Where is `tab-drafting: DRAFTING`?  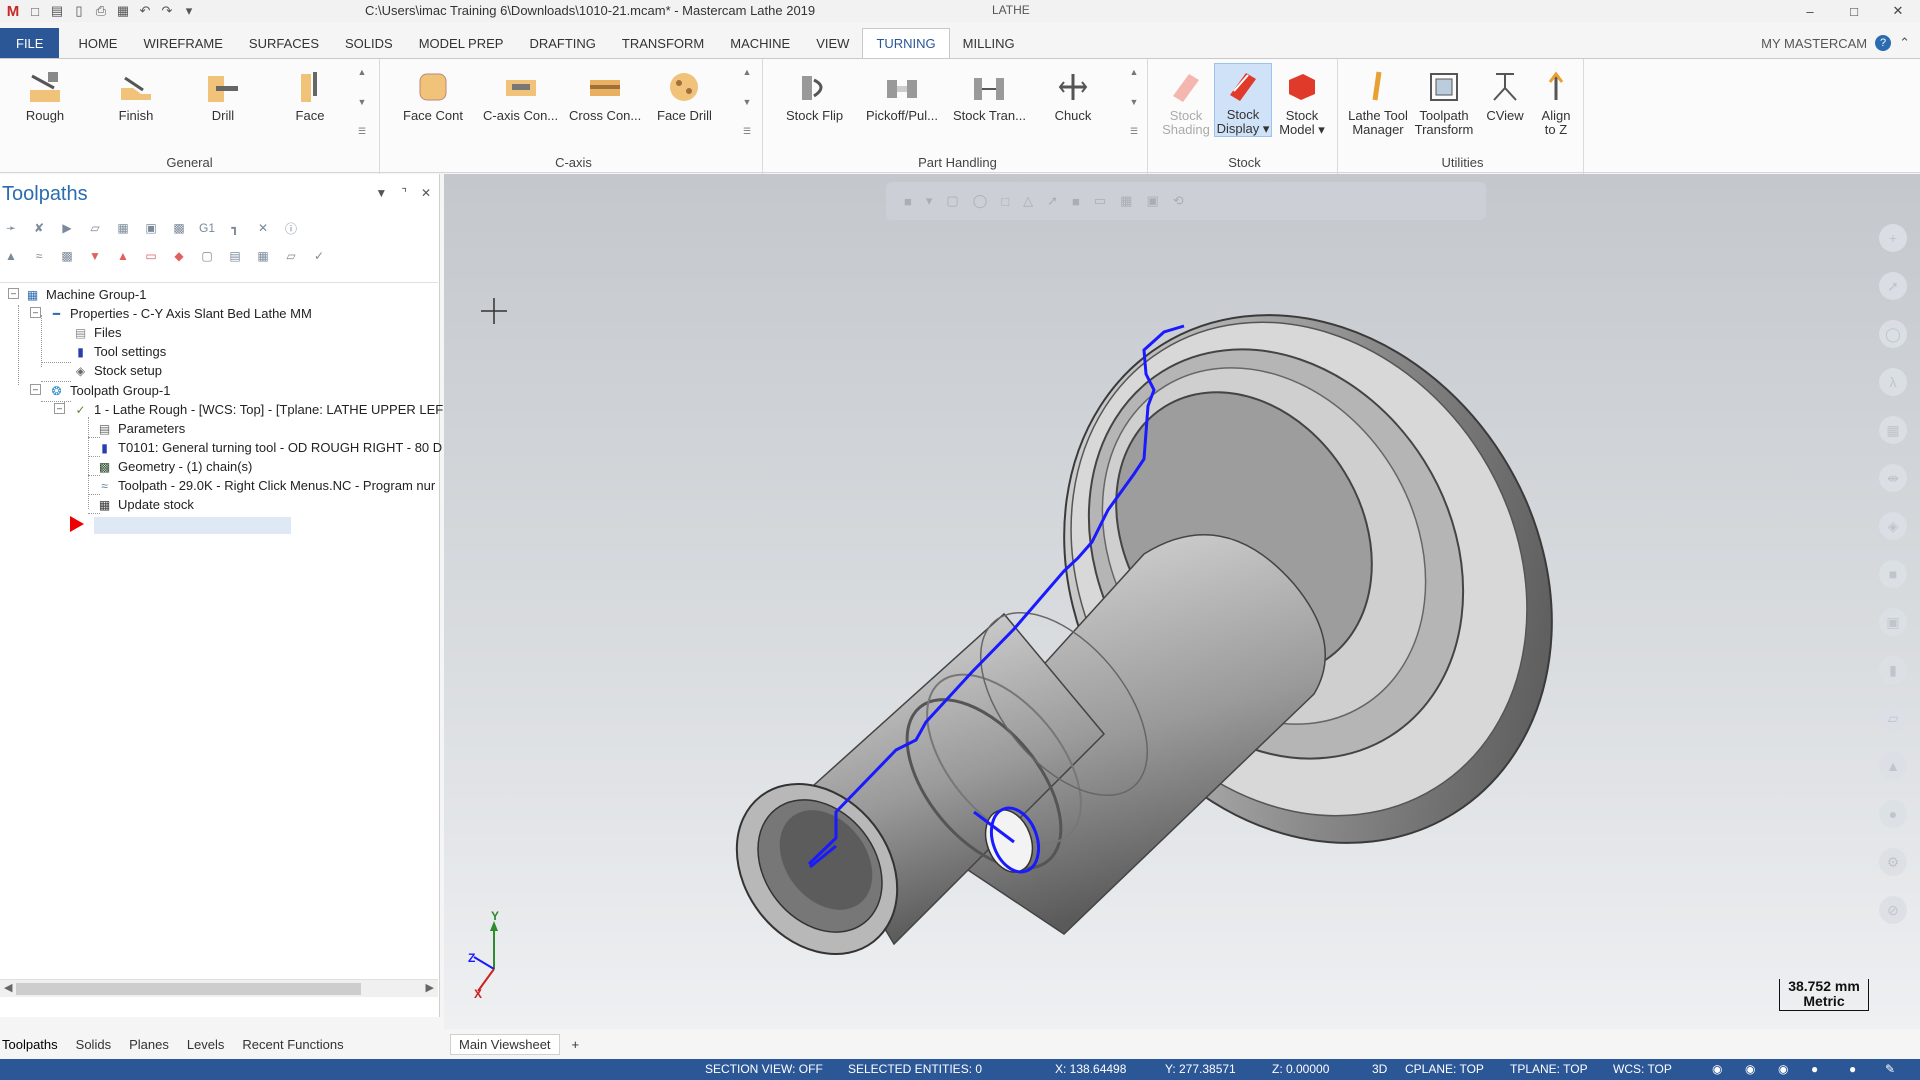
tab-drafting: DRAFTING is located at coordinates (562, 43).